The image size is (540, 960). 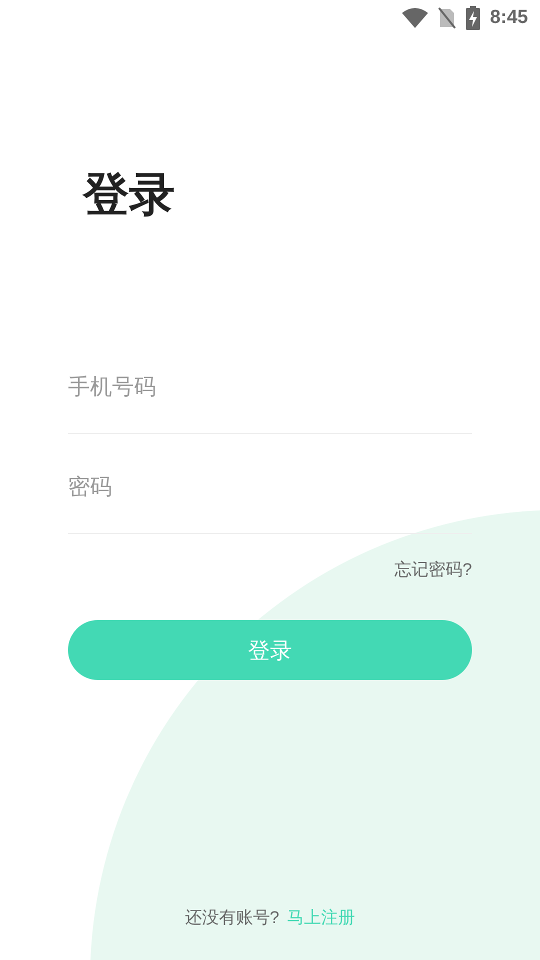 I want to click on no-account-text: 还没有账号?, so click(x=232, y=918).